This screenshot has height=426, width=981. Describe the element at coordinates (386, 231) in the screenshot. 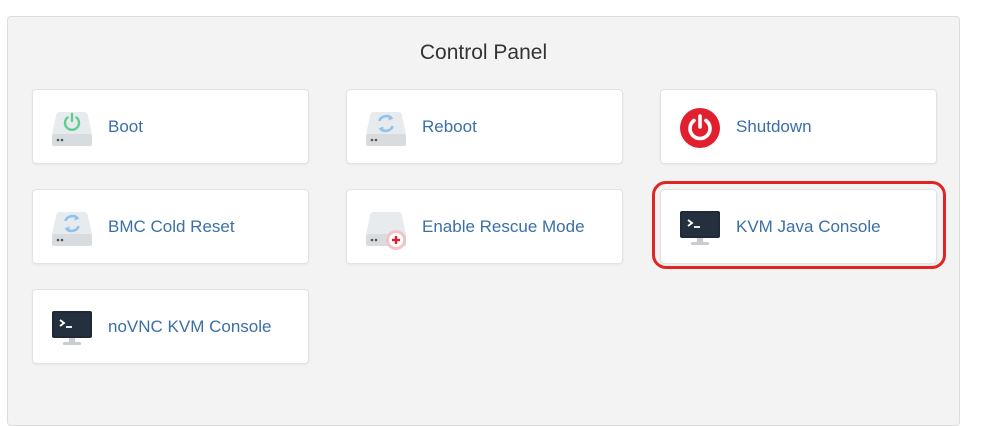

I see `drive-rescue-icon` at that location.